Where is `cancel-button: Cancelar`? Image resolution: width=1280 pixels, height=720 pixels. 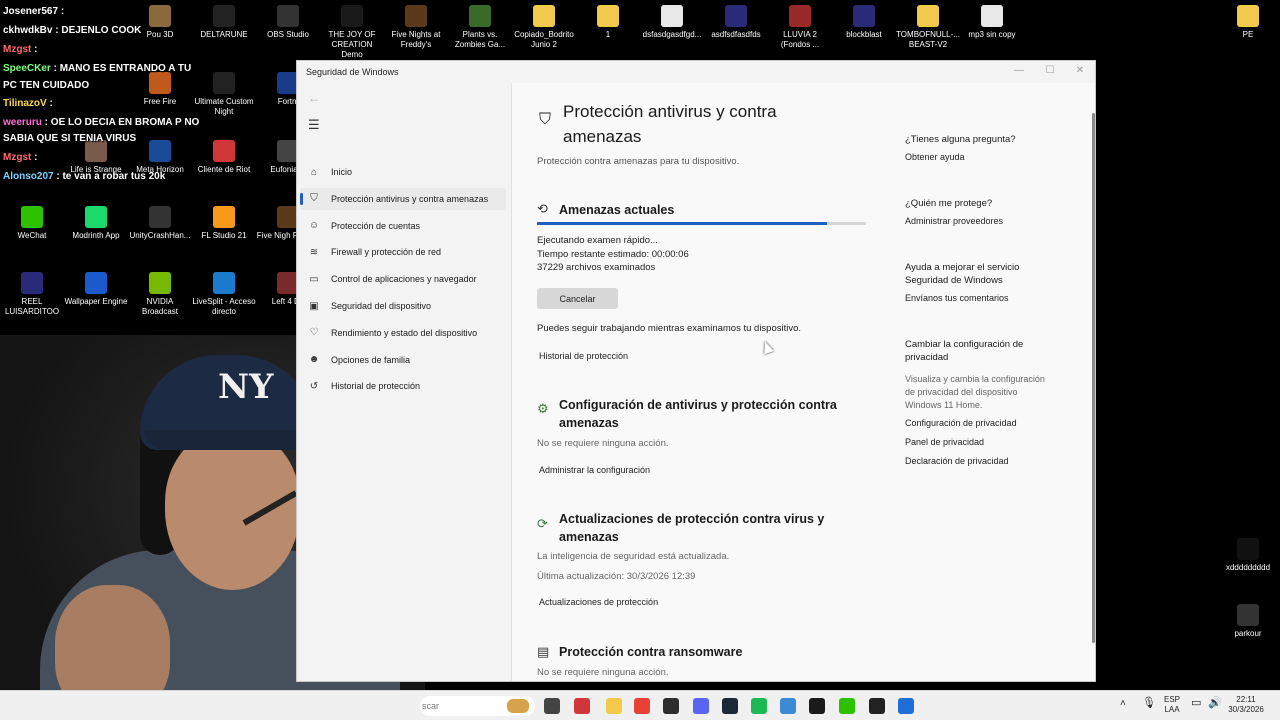 cancel-button: Cancelar is located at coordinates (577, 298).